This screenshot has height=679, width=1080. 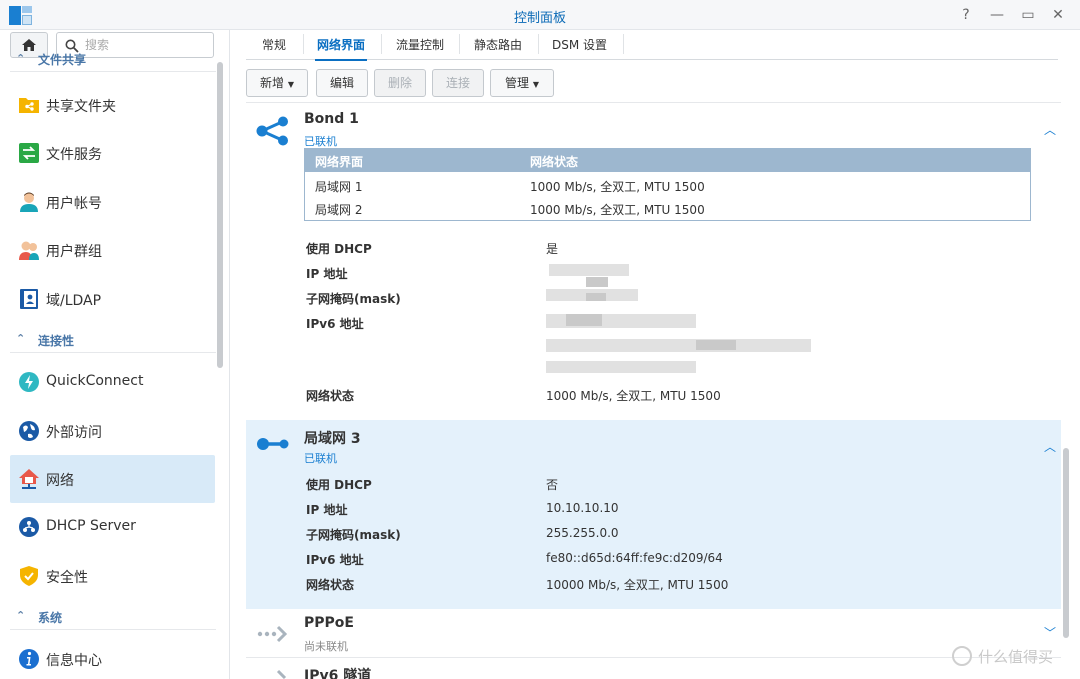 I want to click on tab-traffic-control: 流量控制, so click(x=420, y=47).